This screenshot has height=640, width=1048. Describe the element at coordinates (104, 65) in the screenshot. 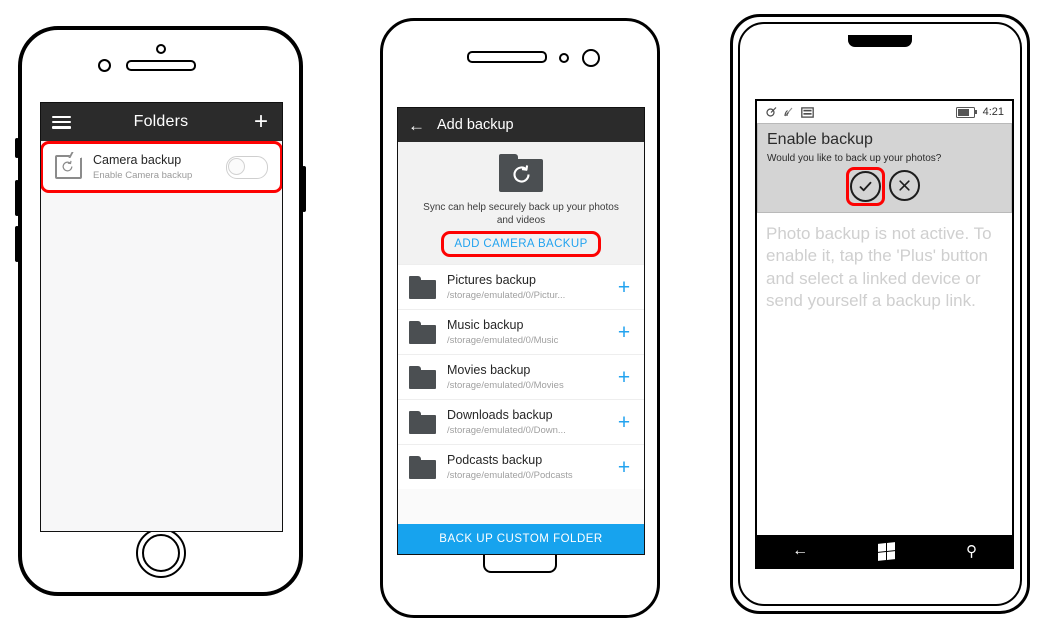

I see `ios-front-camera-icon` at that location.